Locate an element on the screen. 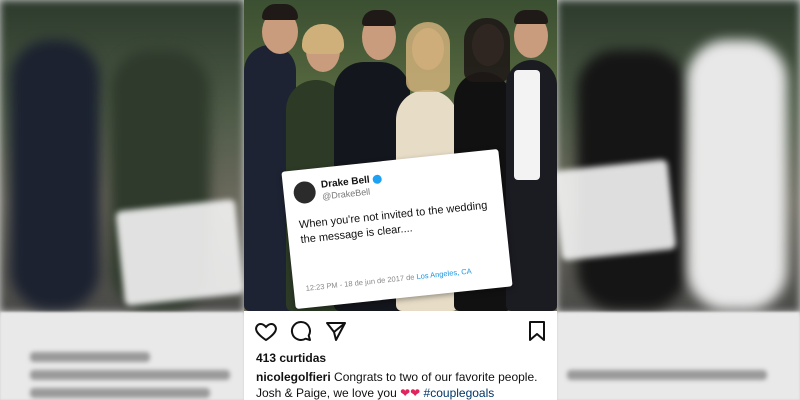  post-action-bar is located at coordinates (400, 331).